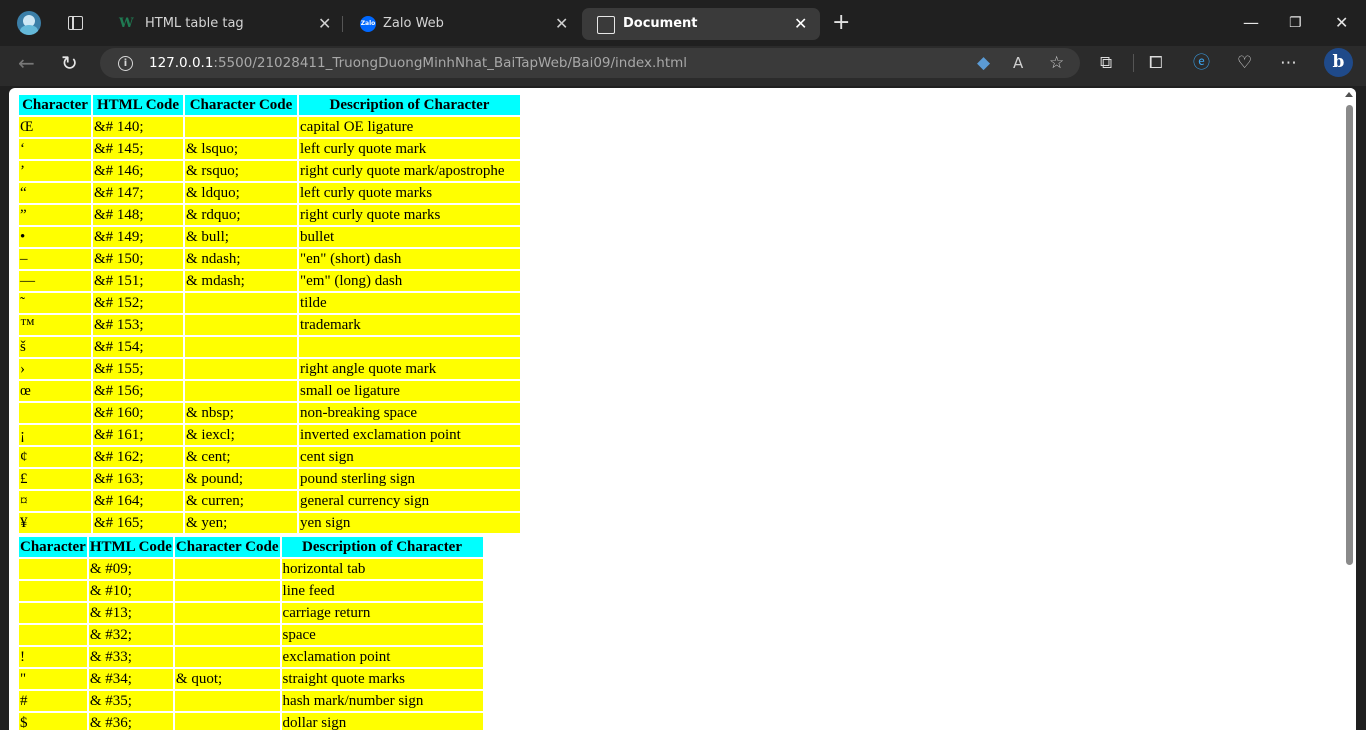  Describe the element at coordinates (138, 457) in the screenshot. I see `table-cell: &# 162;` at that location.